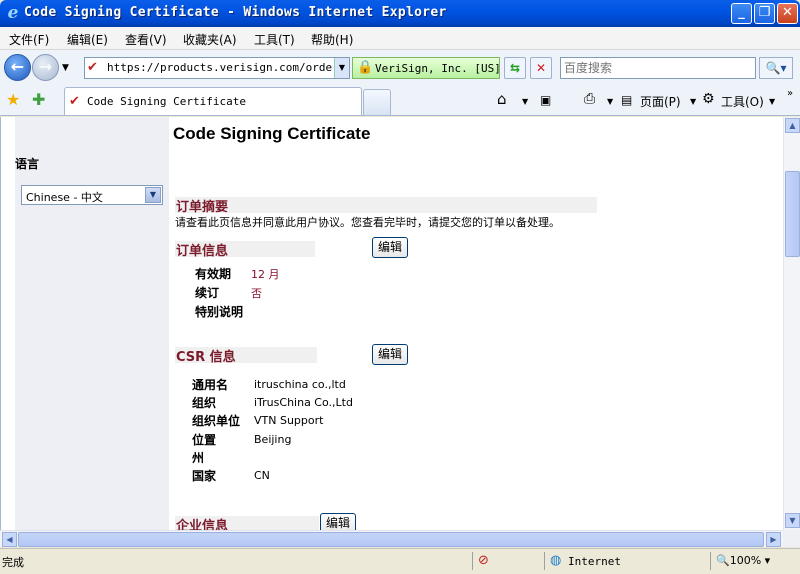 The image size is (800, 574). I want to click on gear-icon: ⚙, so click(708, 99).